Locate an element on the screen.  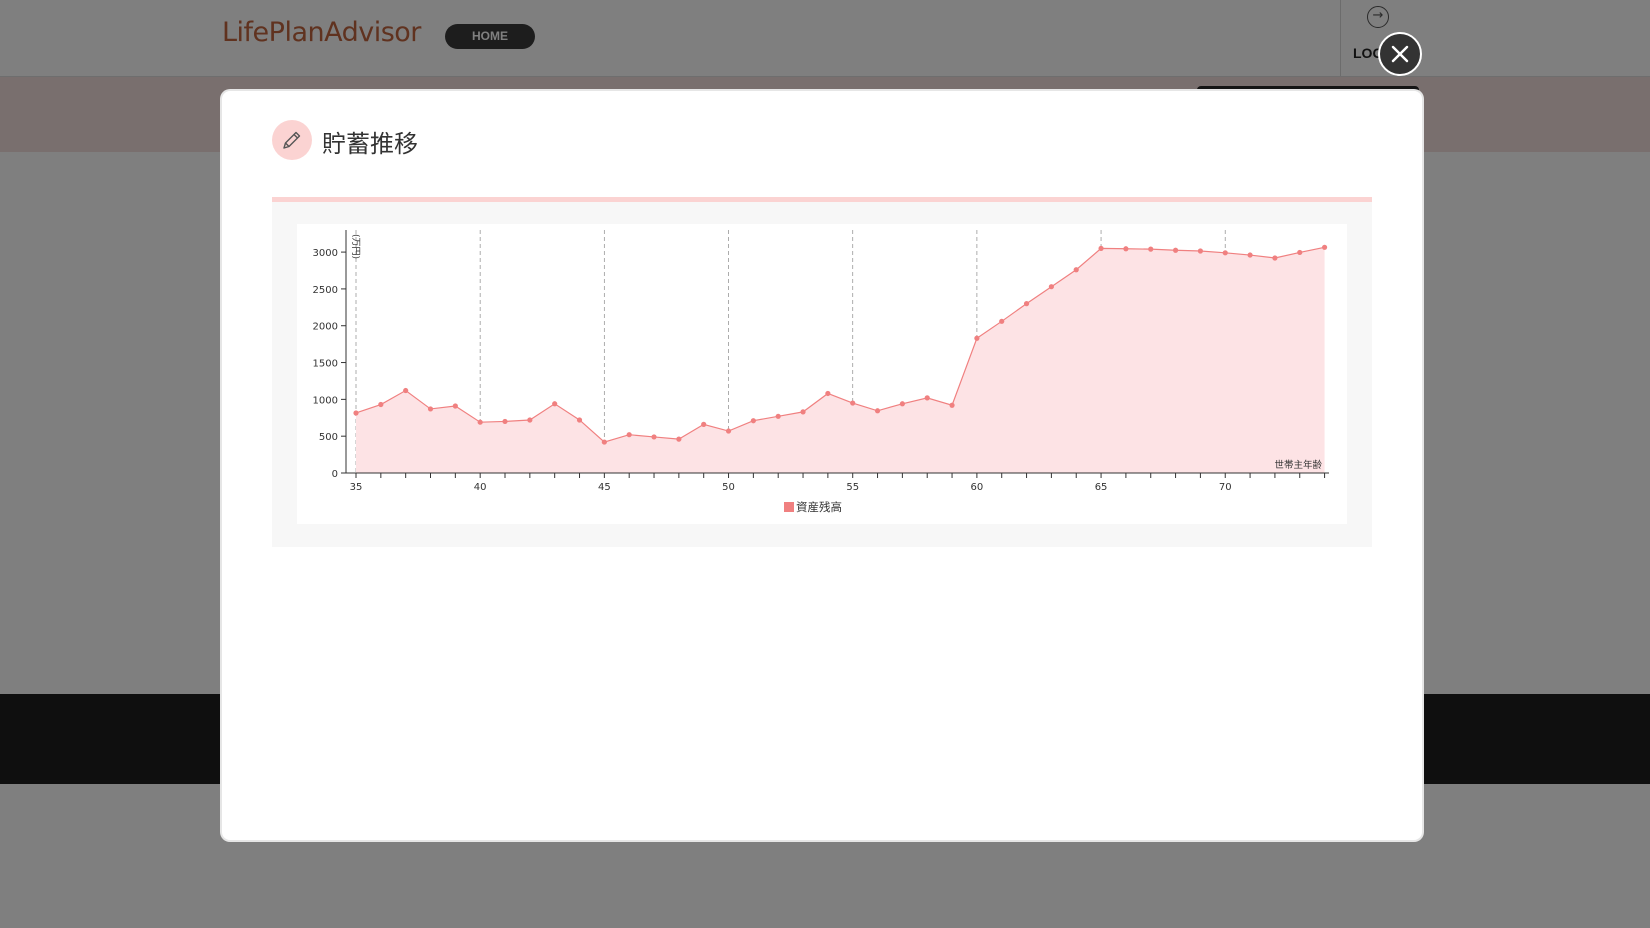
x-tick-label: 40 is located at coordinates (480, 487).